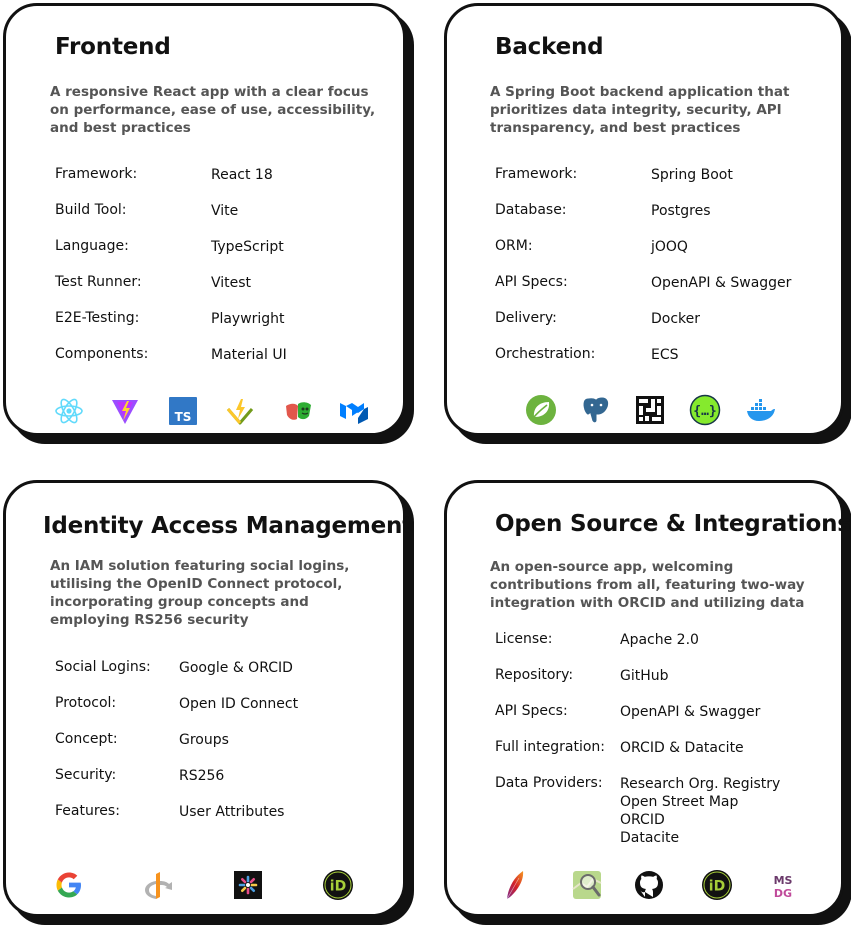 The height and width of the screenshot is (927, 851). Describe the element at coordinates (526, 318) in the screenshot. I see `property-label: Delivery:` at that location.